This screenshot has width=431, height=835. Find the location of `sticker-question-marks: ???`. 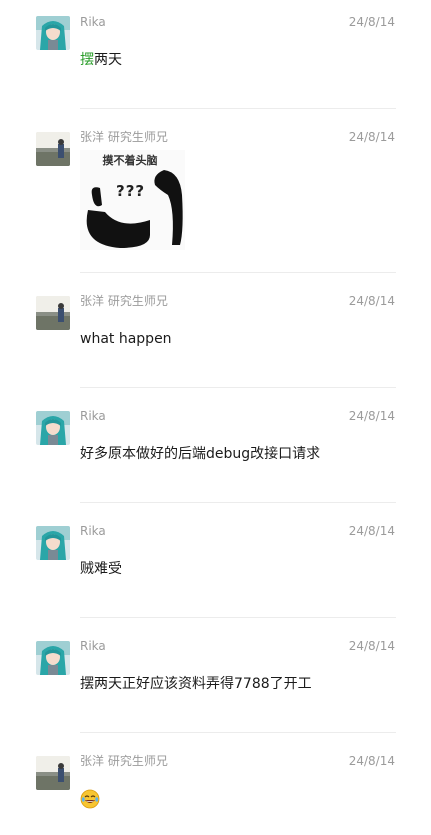

sticker-question-marks: ??? is located at coordinates (131, 191).